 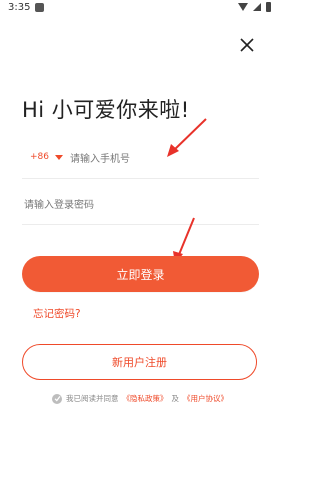 What do you see at coordinates (243, 7) in the screenshot?
I see `wifi-icon` at bounding box center [243, 7].